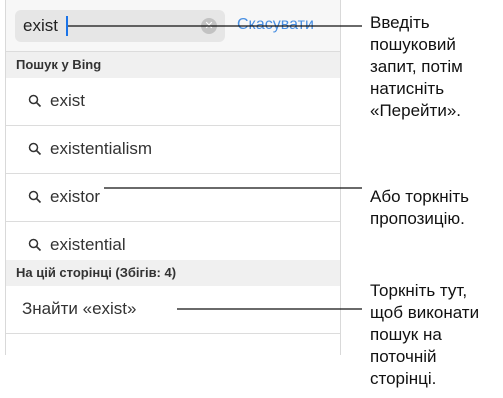 This screenshot has height=398, width=503. Describe the element at coordinates (420, 207) in the screenshot. I see `callout-suggestion: Або торкніть пропозицію.` at that location.